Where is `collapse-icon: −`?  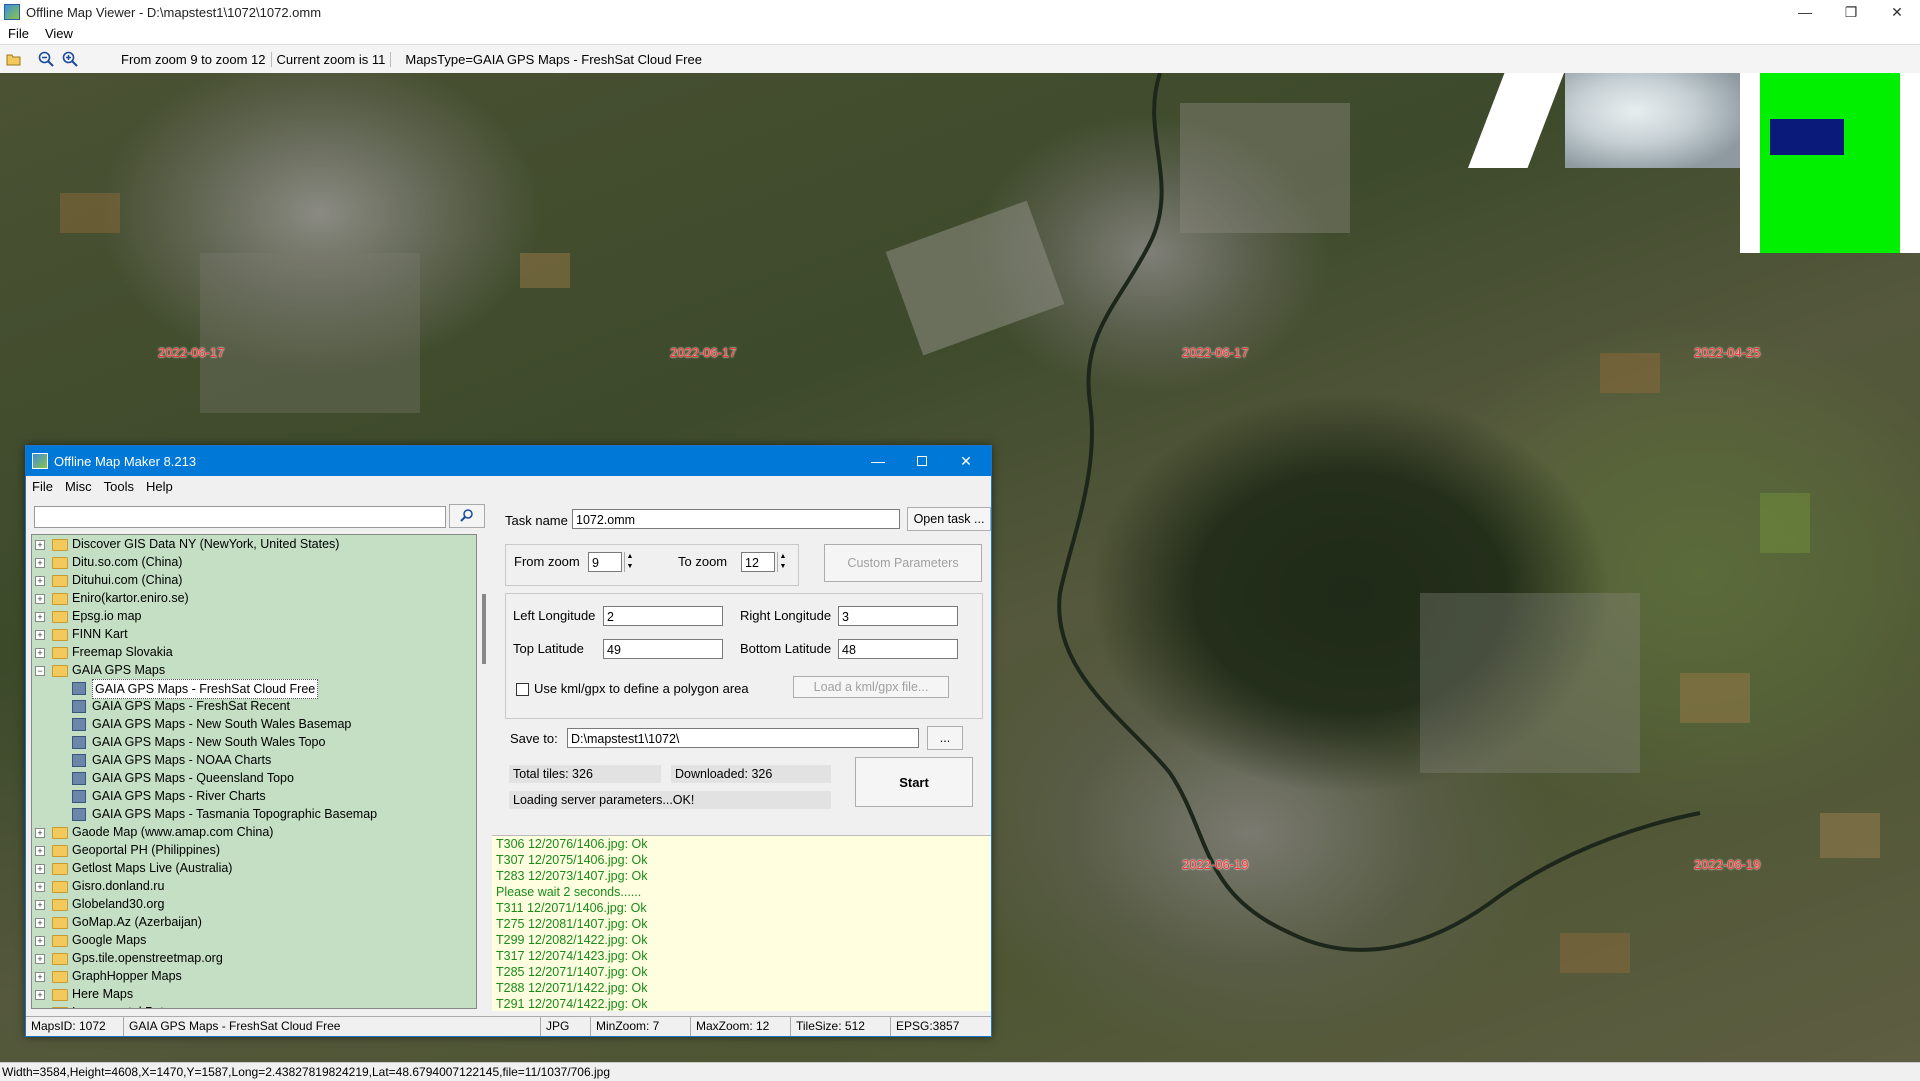 collapse-icon: − is located at coordinates (40, 671).